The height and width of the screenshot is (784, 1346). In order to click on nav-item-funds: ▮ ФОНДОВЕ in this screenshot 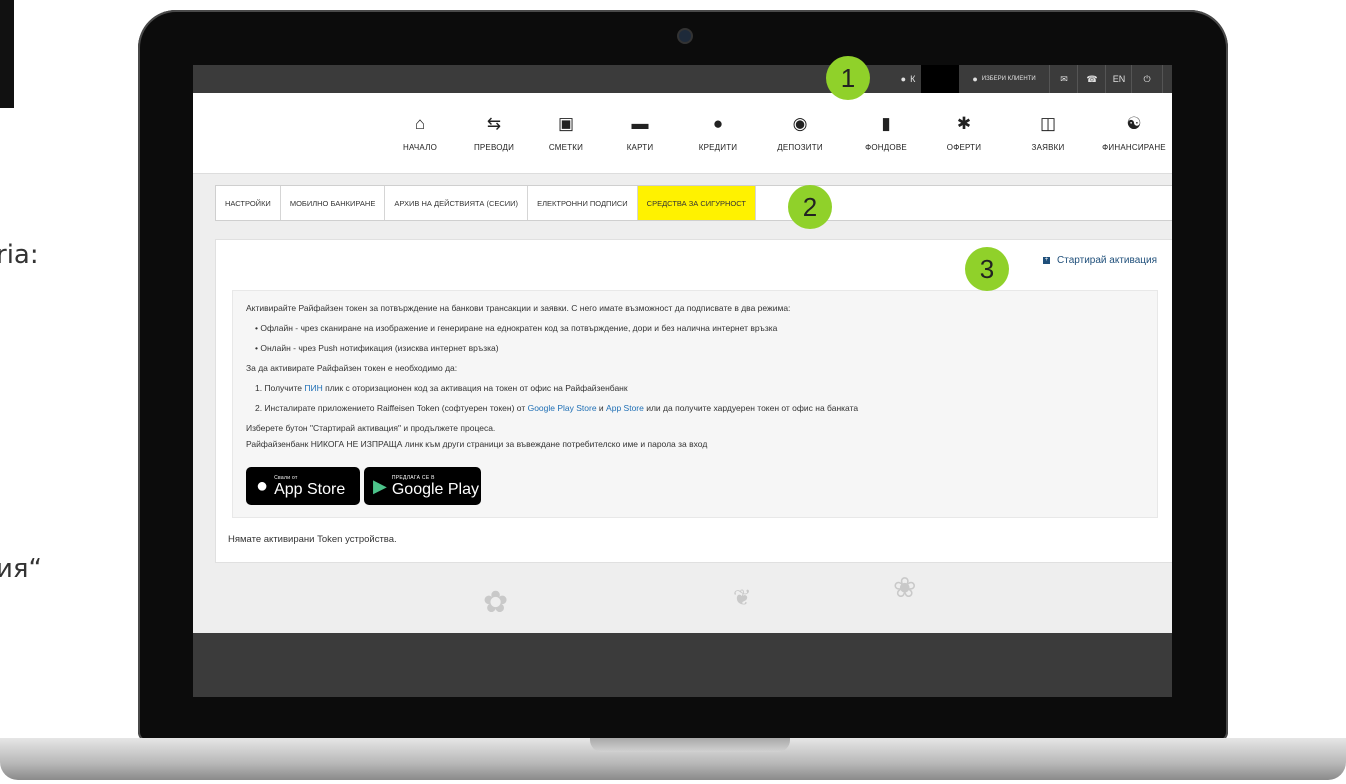, I will do `click(886, 133)`.